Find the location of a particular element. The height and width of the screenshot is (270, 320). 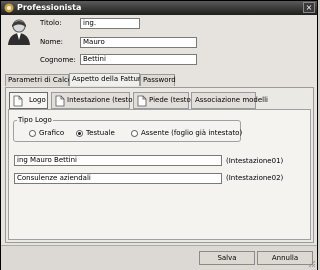

cancel-button: Annulla is located at coordinates (285, 258).